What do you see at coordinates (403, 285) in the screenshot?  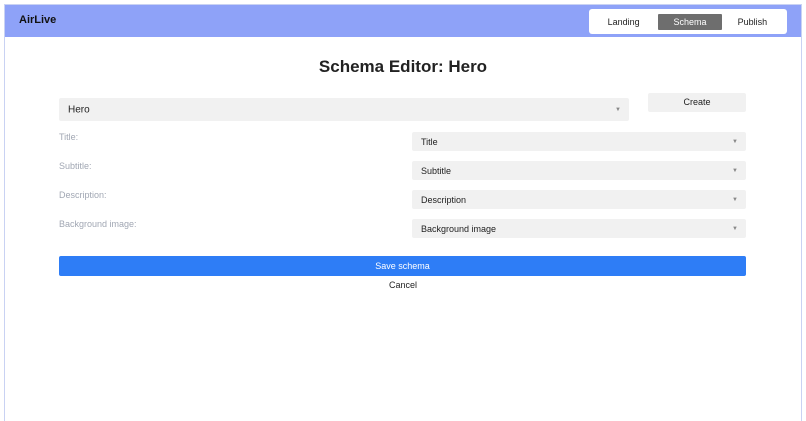 I see `cancel-button: Cancel` at bounding box center [403, 285].